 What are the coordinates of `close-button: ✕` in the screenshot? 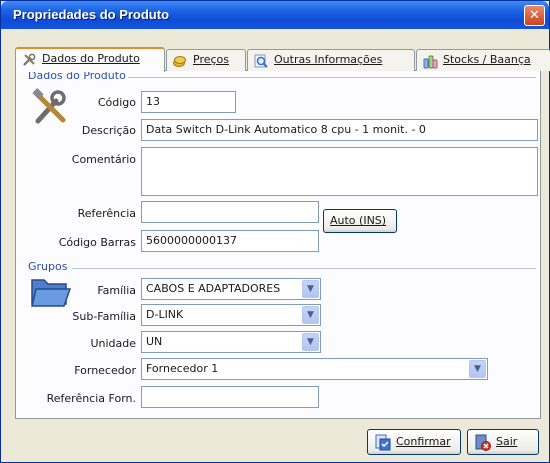 It's located at (534, 15).